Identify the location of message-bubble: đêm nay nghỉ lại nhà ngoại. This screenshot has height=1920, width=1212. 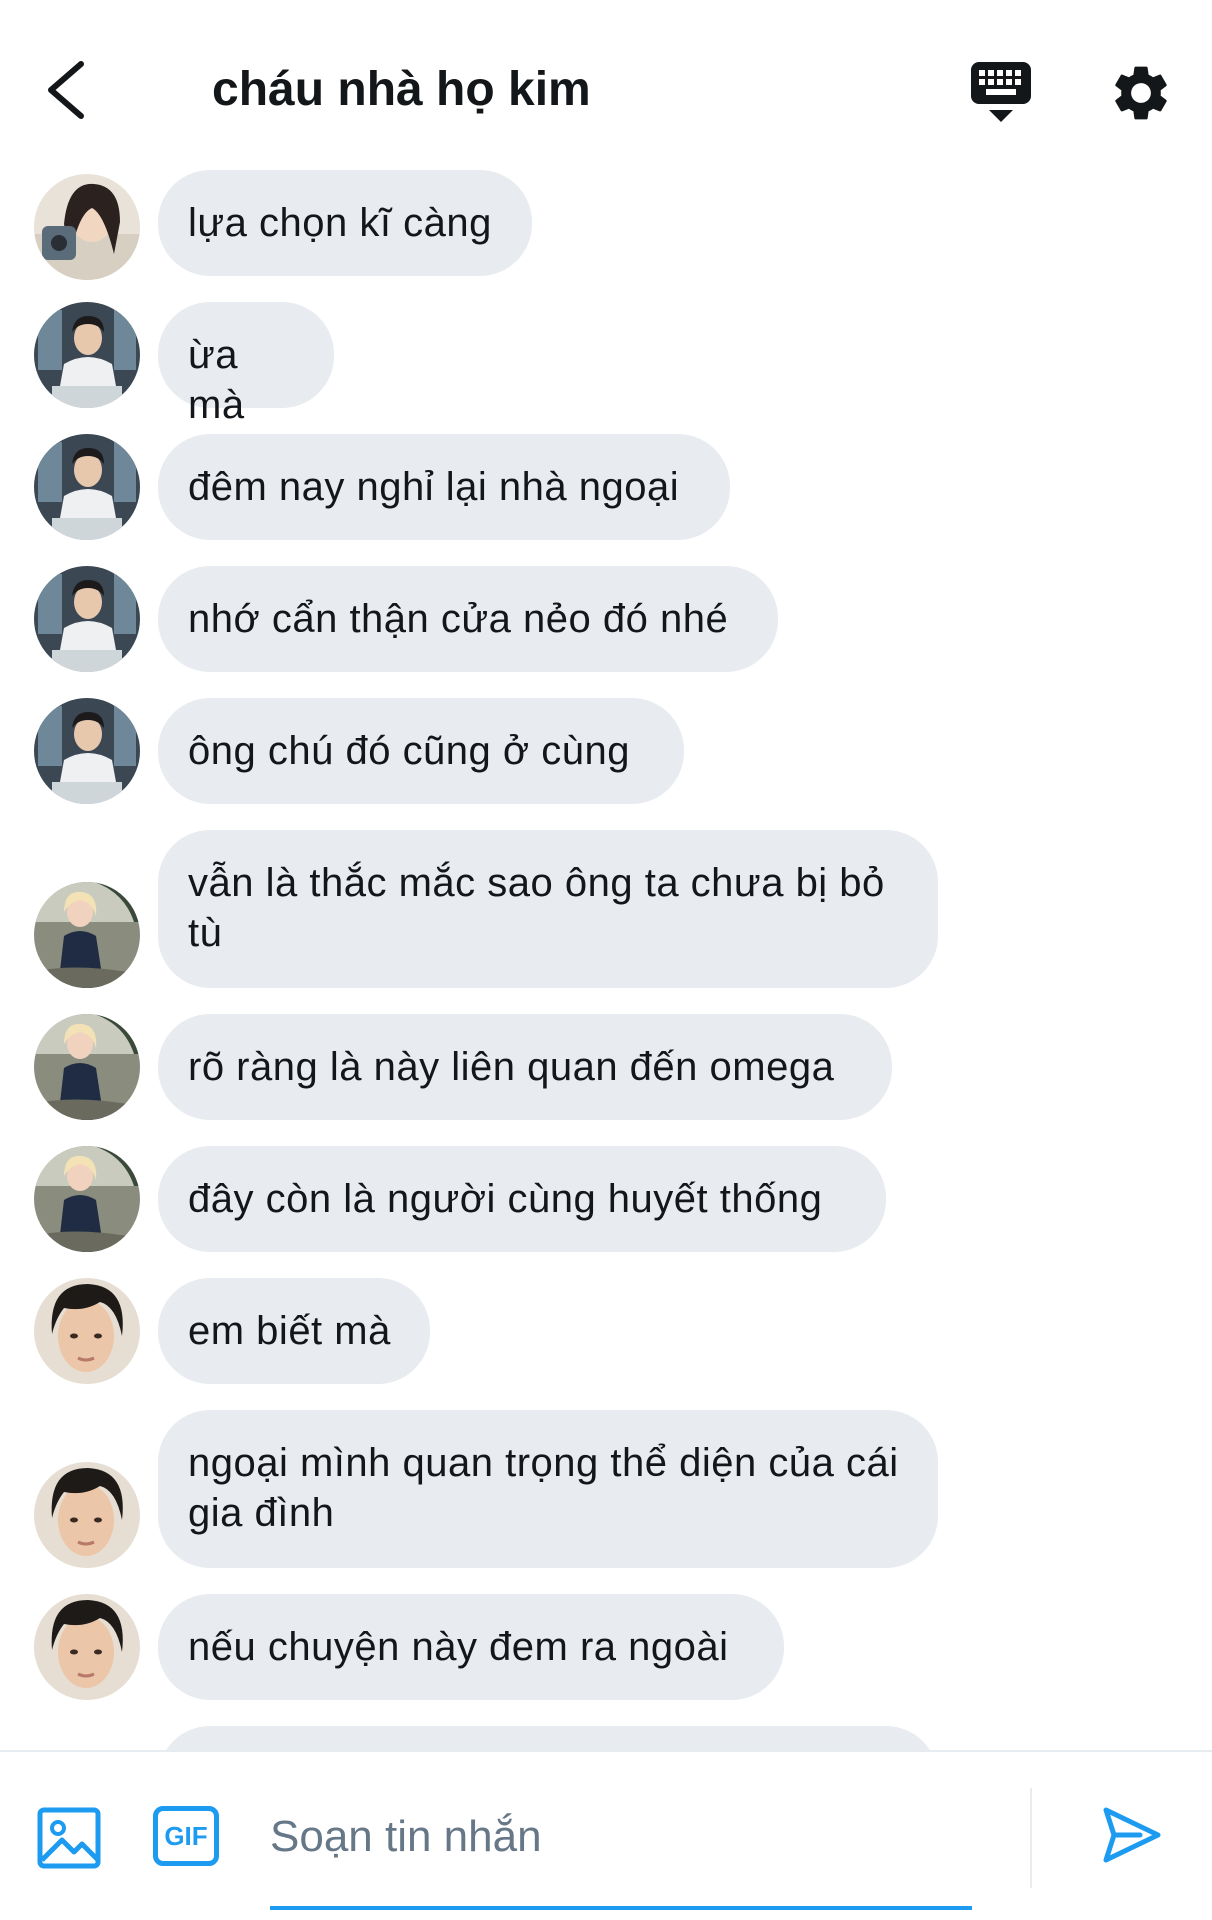
(444, 487).